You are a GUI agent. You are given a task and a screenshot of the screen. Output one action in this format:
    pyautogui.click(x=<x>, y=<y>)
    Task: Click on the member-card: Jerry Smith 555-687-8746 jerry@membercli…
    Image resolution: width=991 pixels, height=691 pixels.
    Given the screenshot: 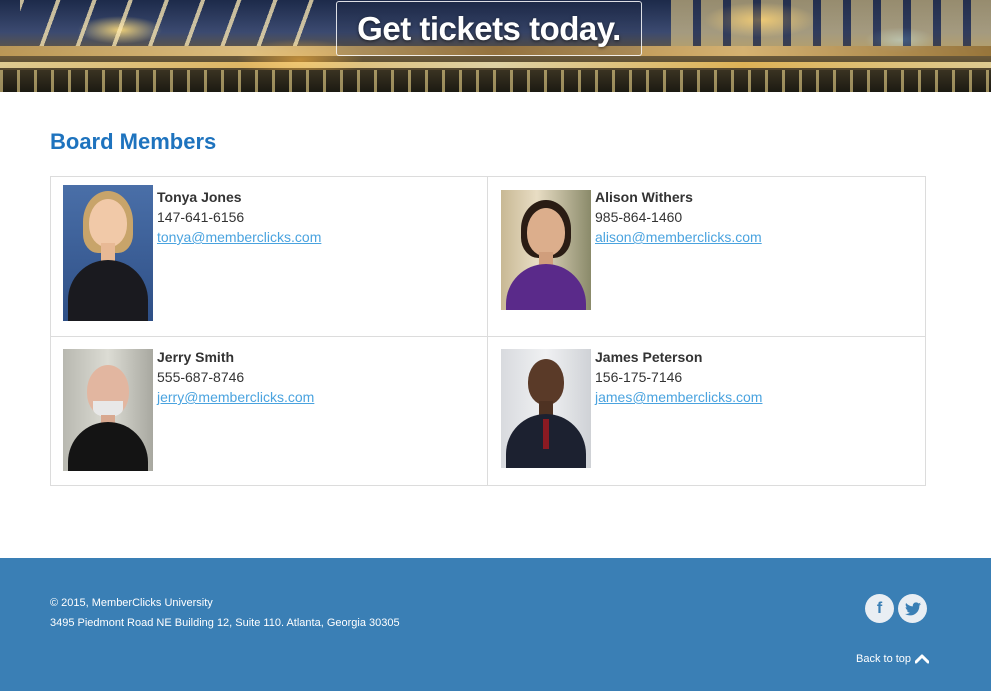 What is the action you would take?
    pyautogui.click(x=269, y=411)
    